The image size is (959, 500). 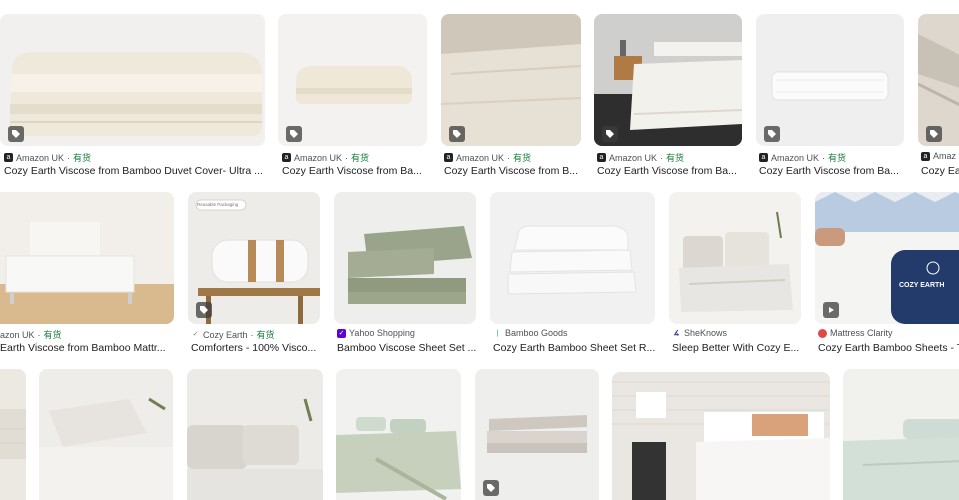 I want to click on result-source: ✓ Yahoo Shopping, so click(x=376, y=333).